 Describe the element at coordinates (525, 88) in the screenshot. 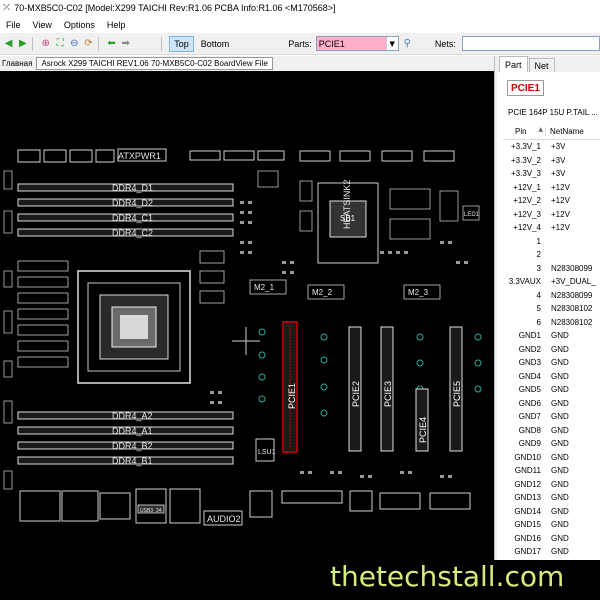

I see `part-name-badge: PCIE1` at that location.